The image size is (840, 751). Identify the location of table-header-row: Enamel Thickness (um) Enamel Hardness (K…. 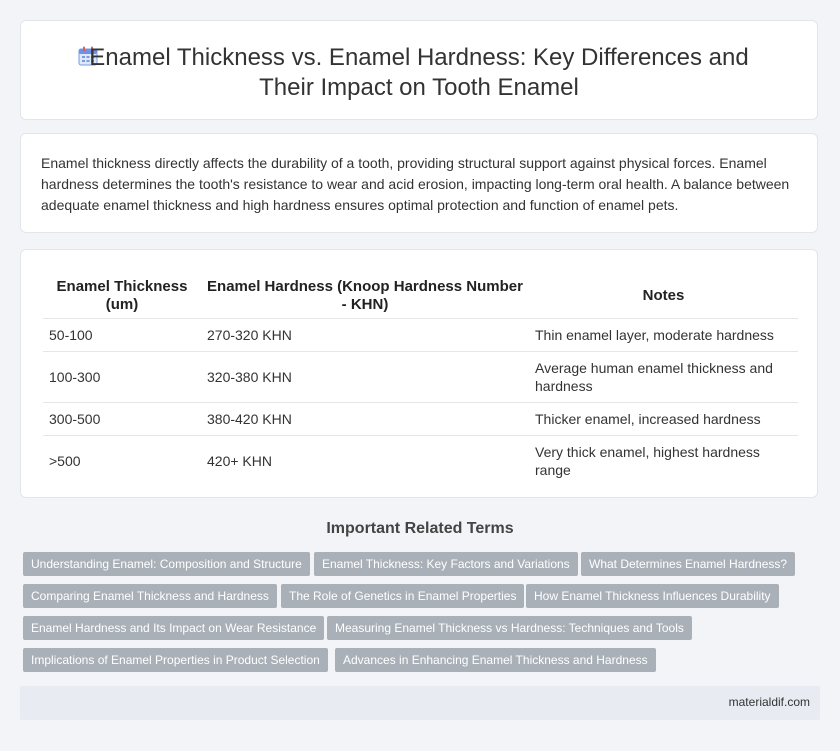
(420, 296).